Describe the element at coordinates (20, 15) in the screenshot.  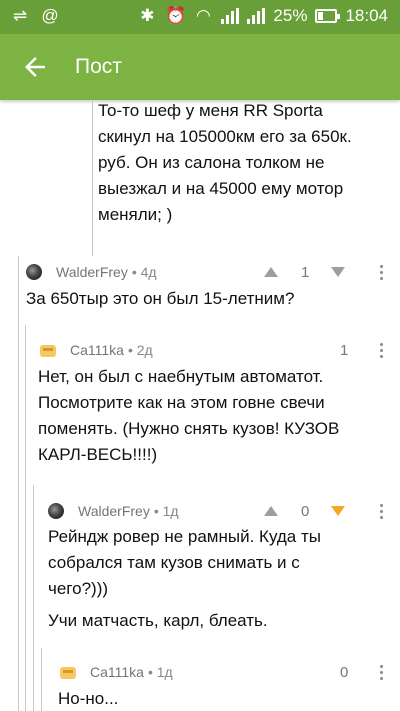
I see `usb-icon: ⇌` at that location.